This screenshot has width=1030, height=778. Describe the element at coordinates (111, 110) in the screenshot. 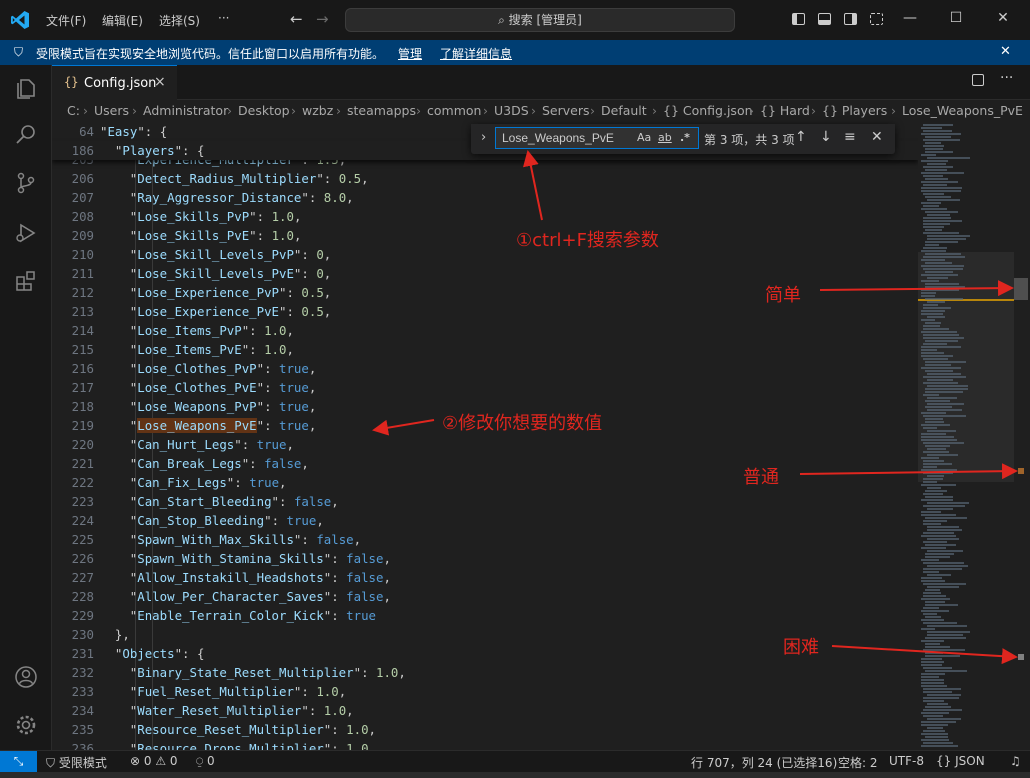

I see `breadcrumb-item: Users` at that location.